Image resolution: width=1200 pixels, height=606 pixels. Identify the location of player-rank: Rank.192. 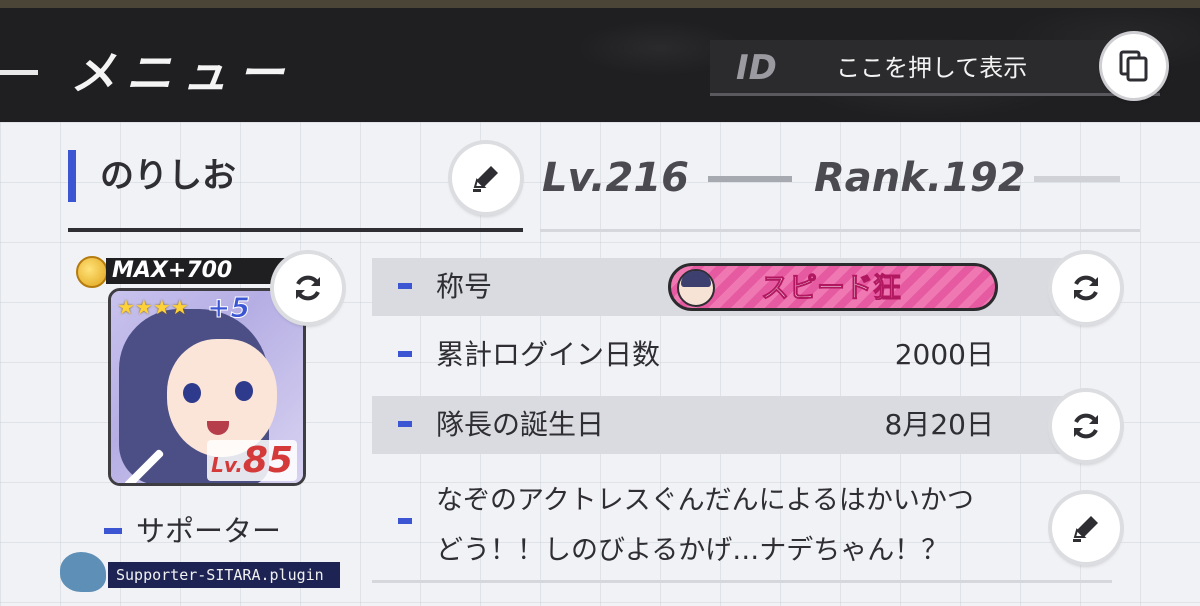
(920, 178).